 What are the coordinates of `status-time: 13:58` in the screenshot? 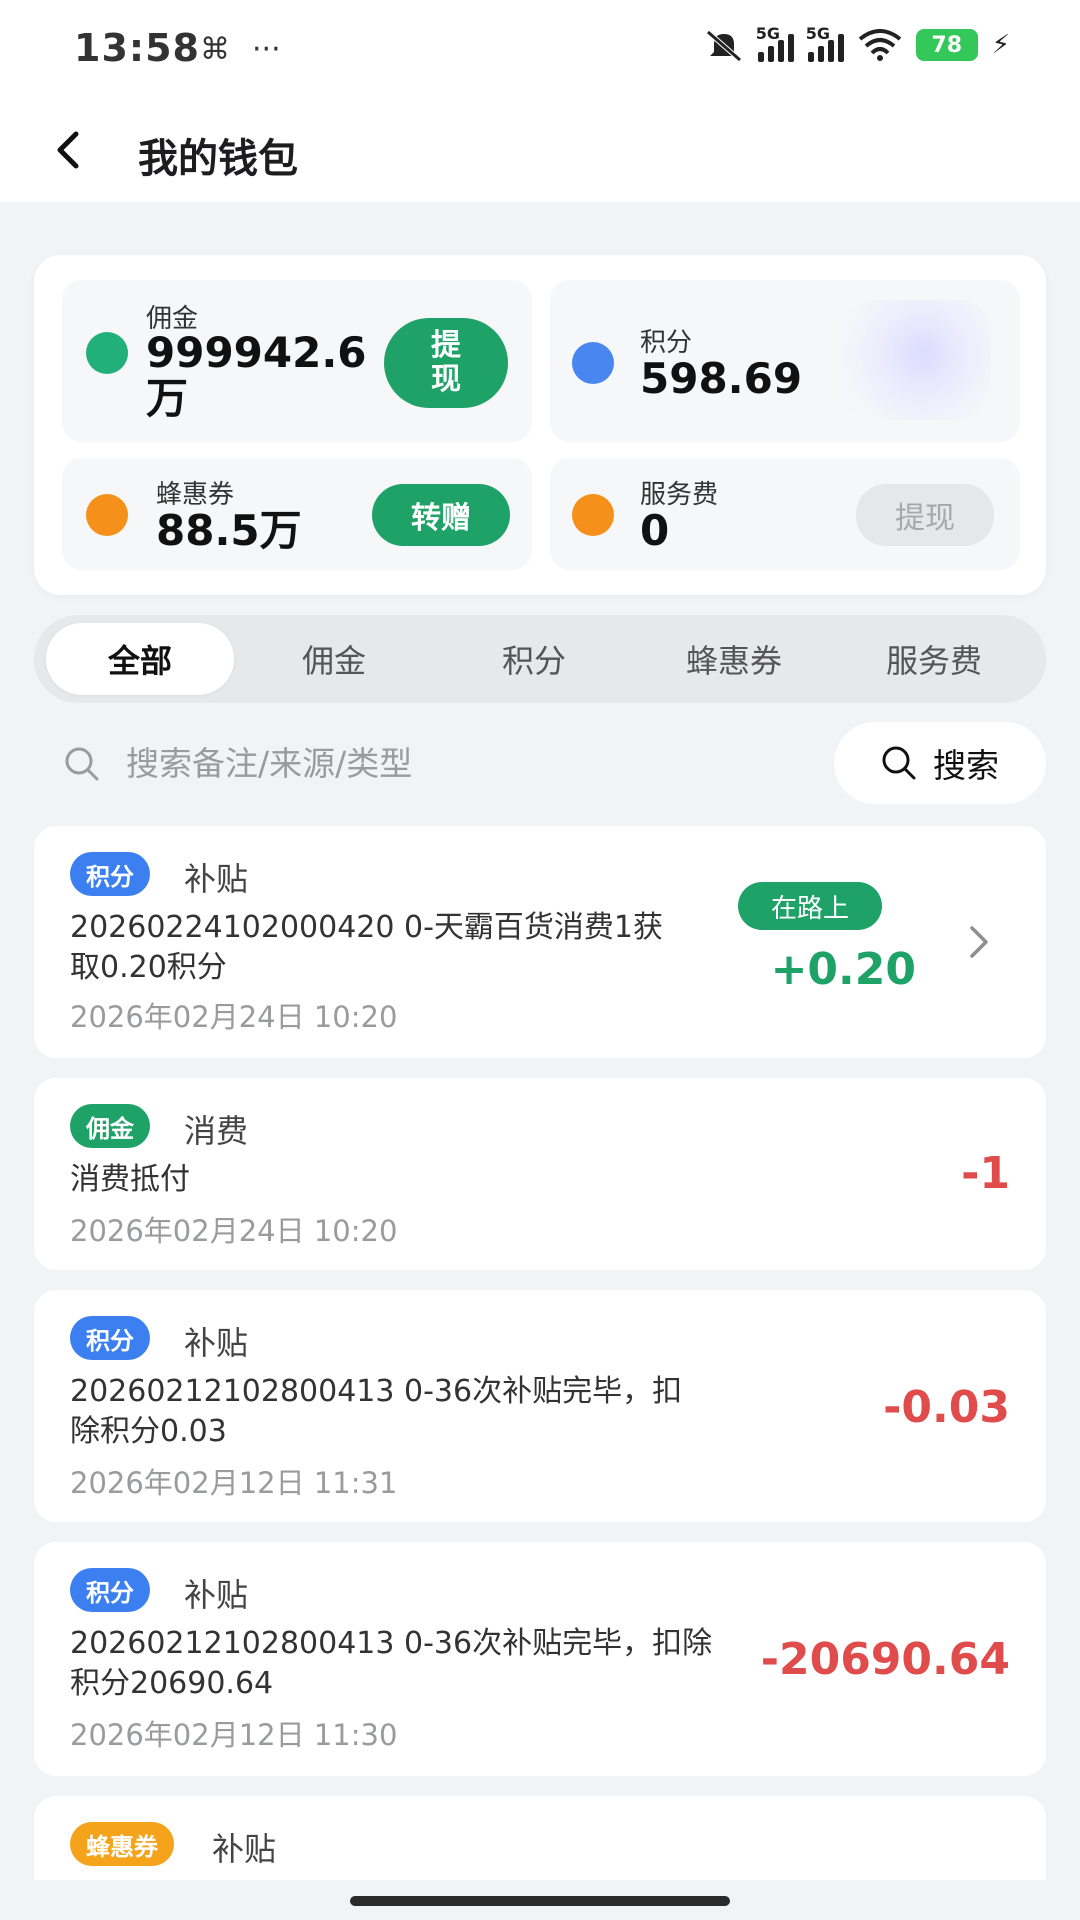 It's located at (137, 48).